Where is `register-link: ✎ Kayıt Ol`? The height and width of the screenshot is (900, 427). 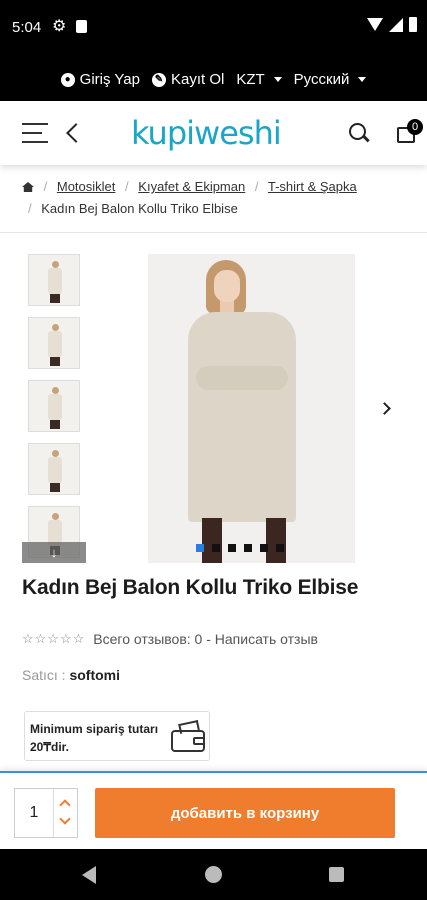 register-link: ✎ Kayıt Ol is located at coordinates (188, 79).